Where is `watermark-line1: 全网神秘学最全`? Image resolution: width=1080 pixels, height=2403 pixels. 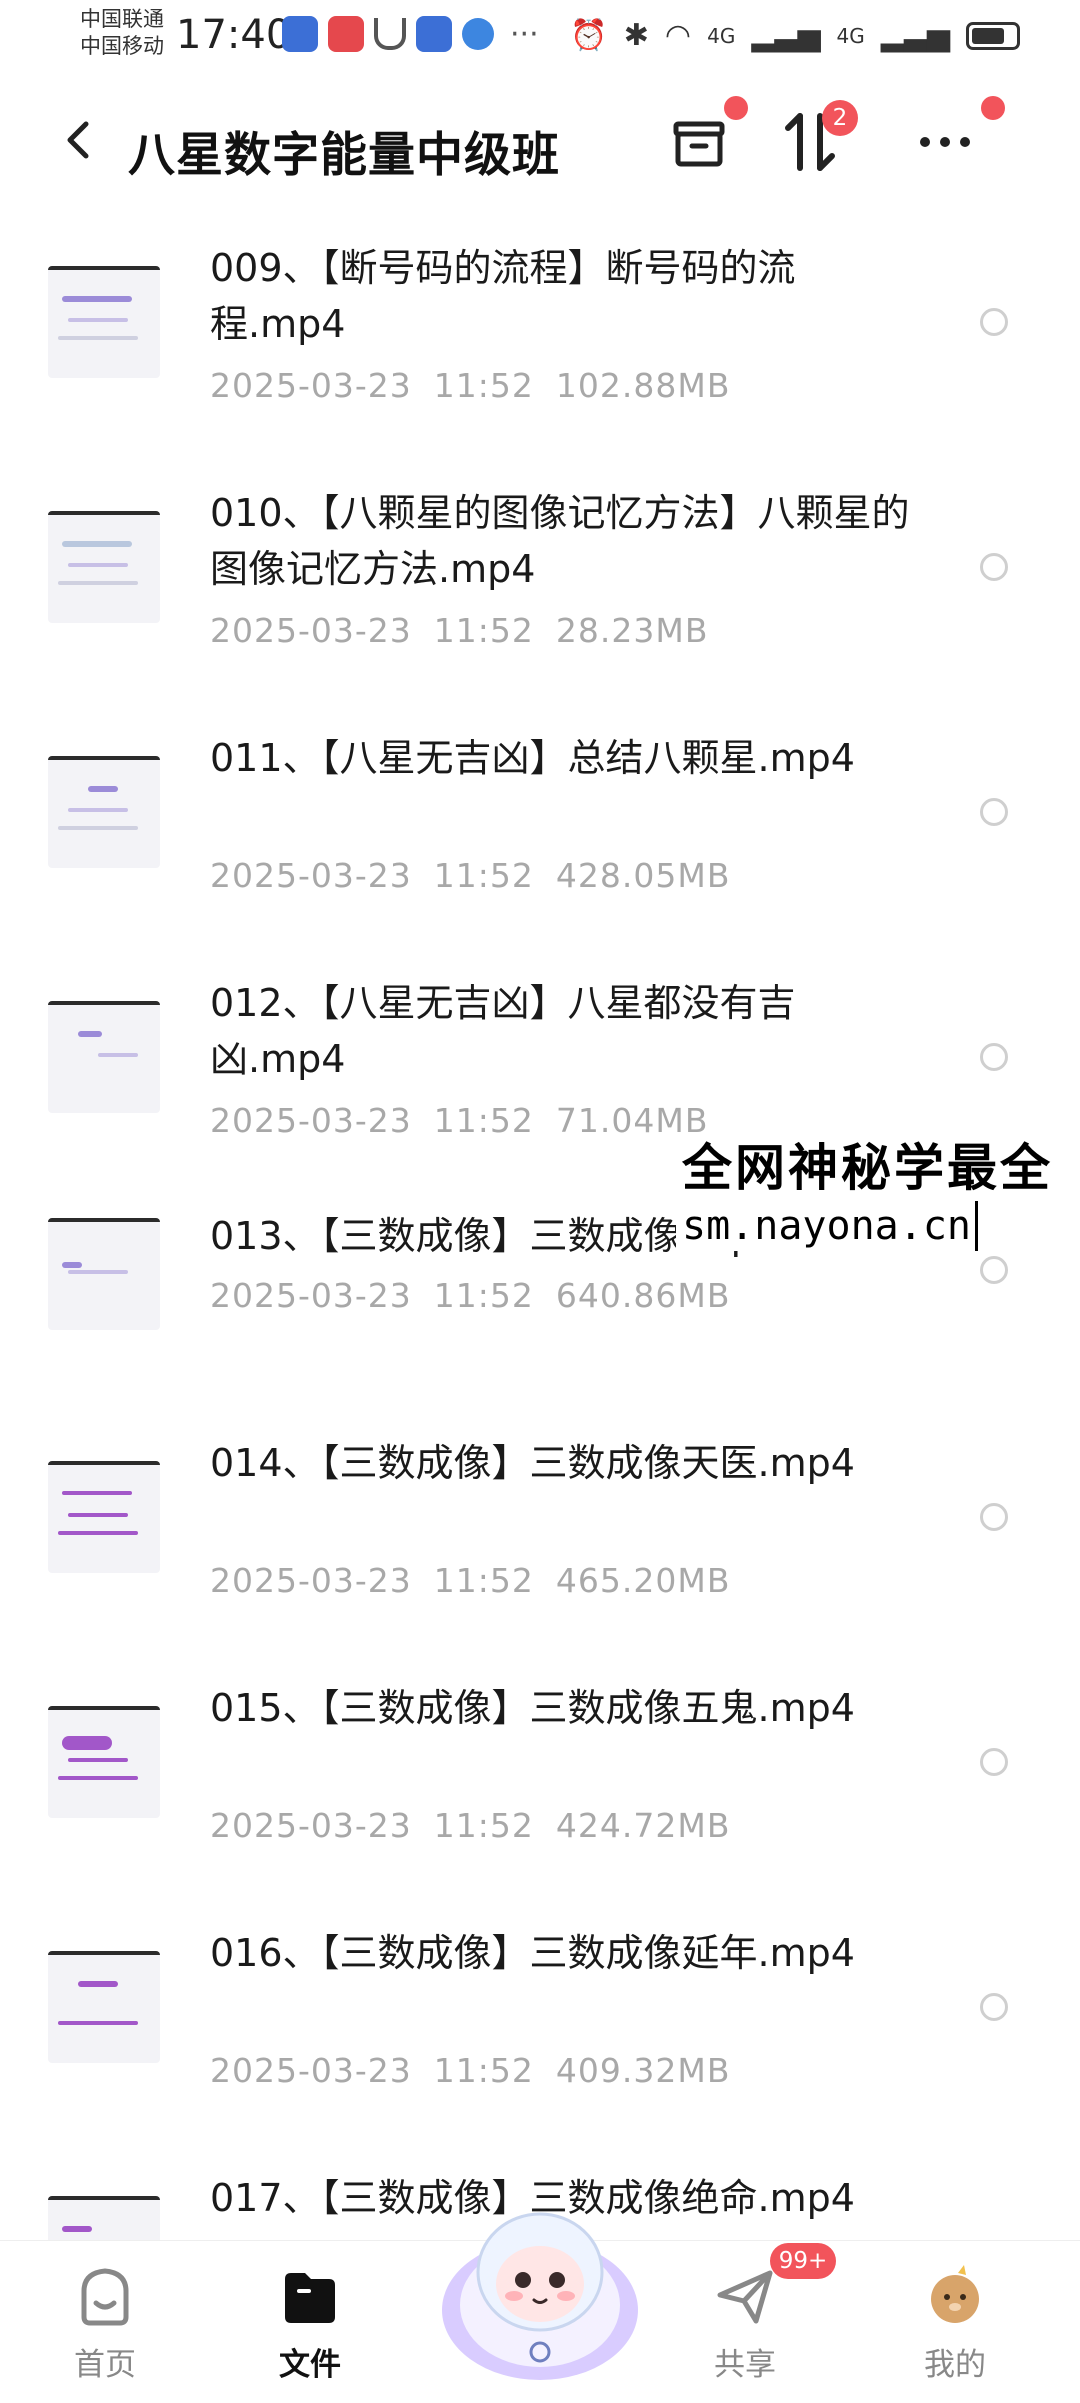
watermark-line1: 全网神秘学最全 is located at coordinates (867, 1168).